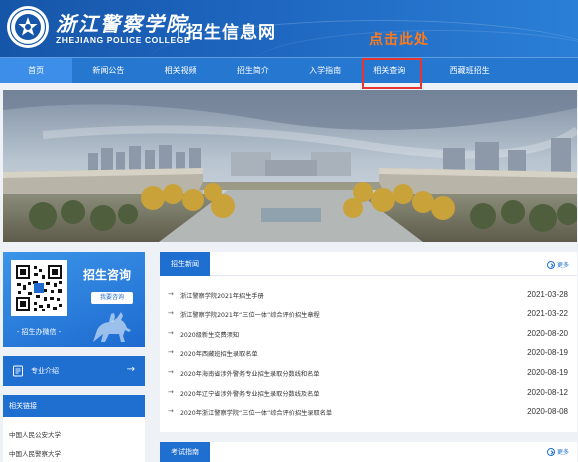  What do you see at coordinates (250, 373) in the screenshot?
I see `news-item-title: 2020年海南省涉外警务专业招生录取分数线和名单` at bounding box center [250, 373].